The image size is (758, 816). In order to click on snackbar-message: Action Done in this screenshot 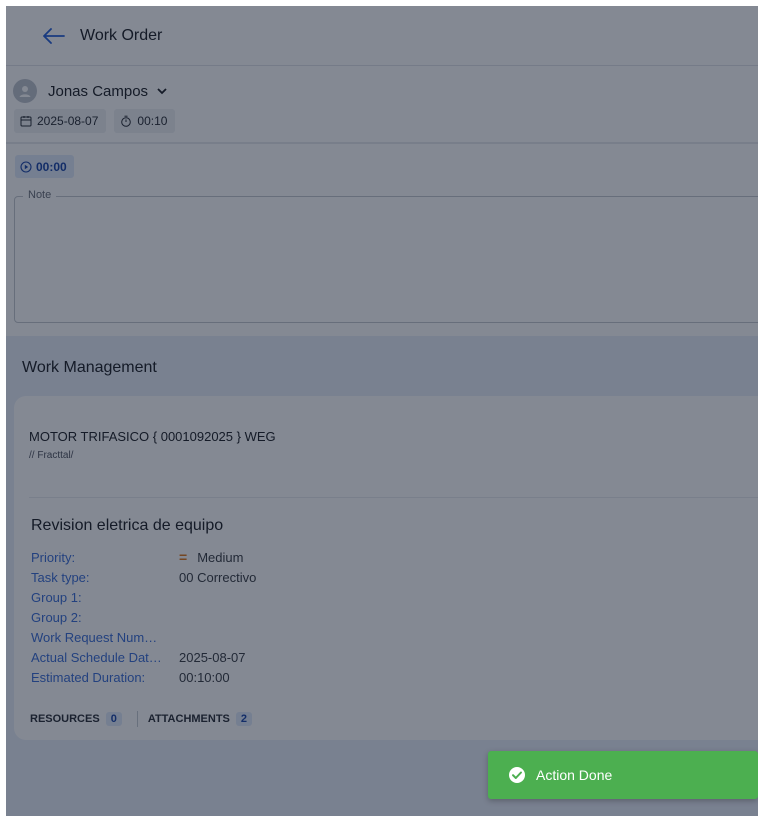, I will do `click(574, 775)`.